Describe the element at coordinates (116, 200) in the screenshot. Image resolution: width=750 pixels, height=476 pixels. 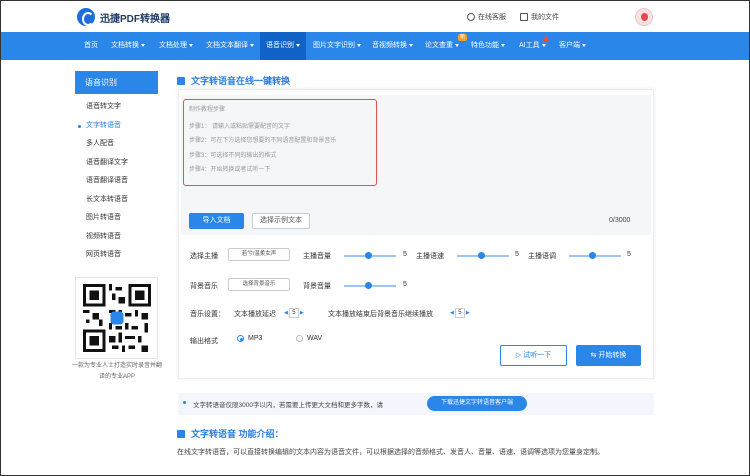
I see `sidebar-item-long-text-to-speech: 长文本转语音` at that location.